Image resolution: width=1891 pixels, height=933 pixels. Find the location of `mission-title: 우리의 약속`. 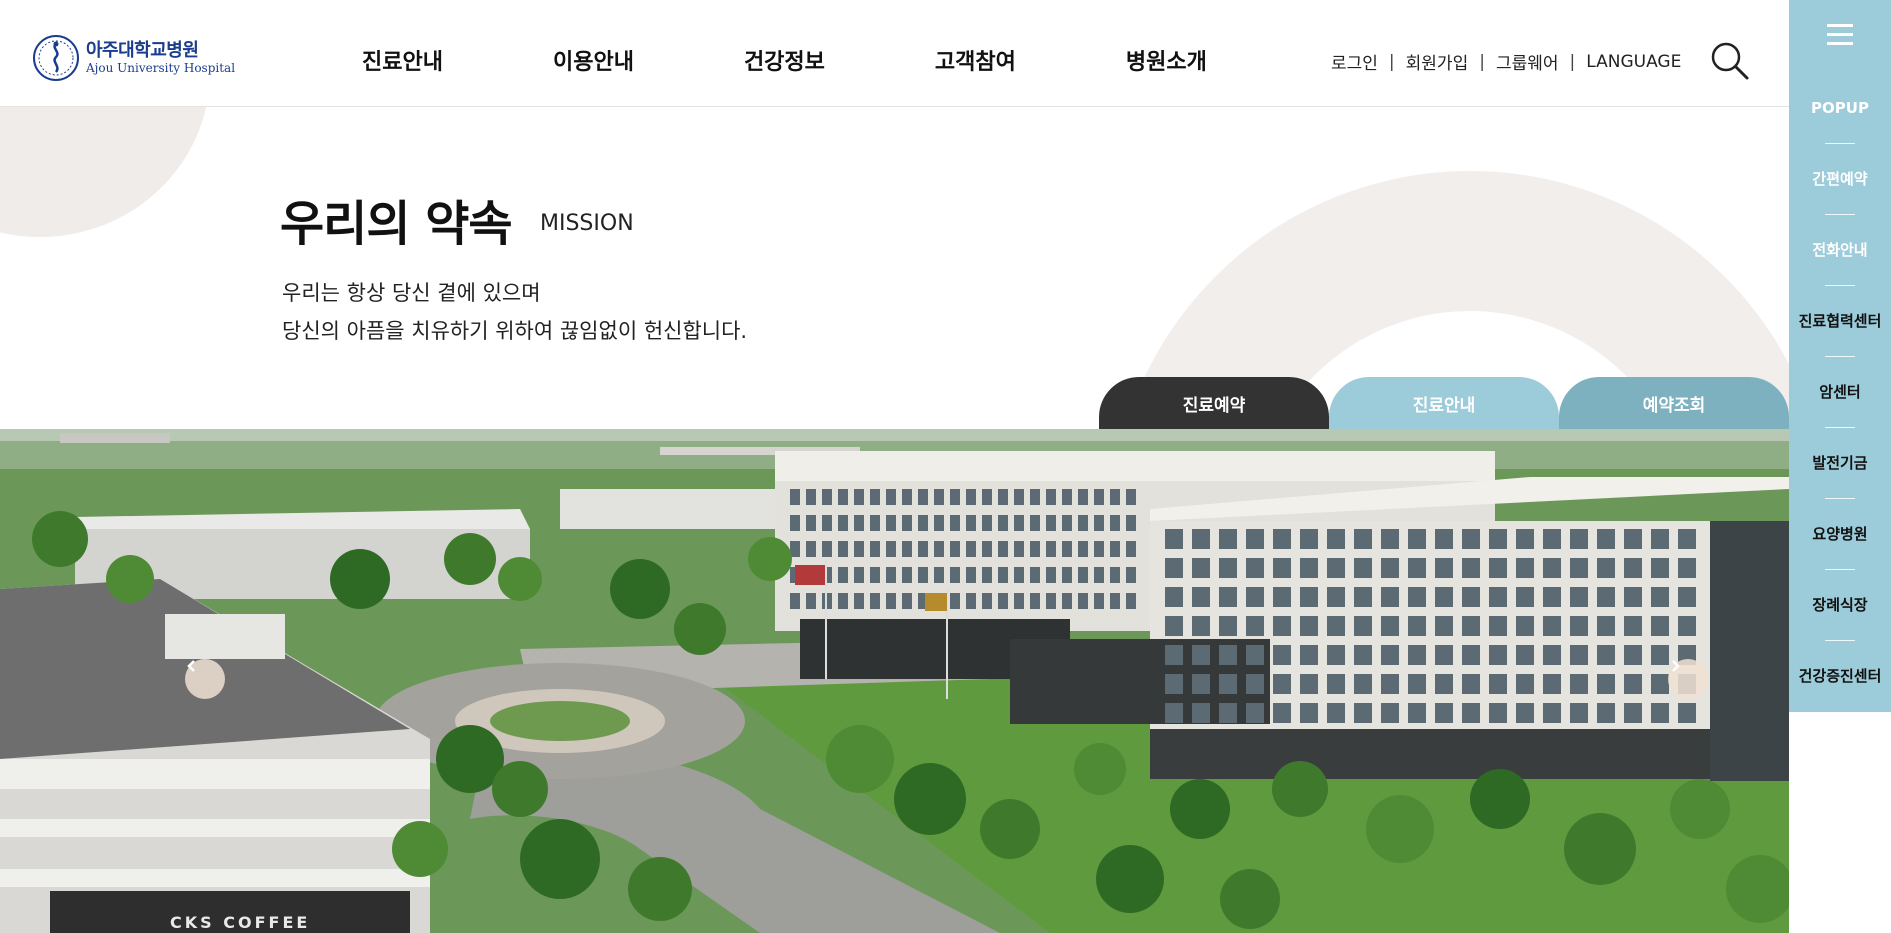

mission-title: 우리의 약속 is located at coordinates (396, 224).